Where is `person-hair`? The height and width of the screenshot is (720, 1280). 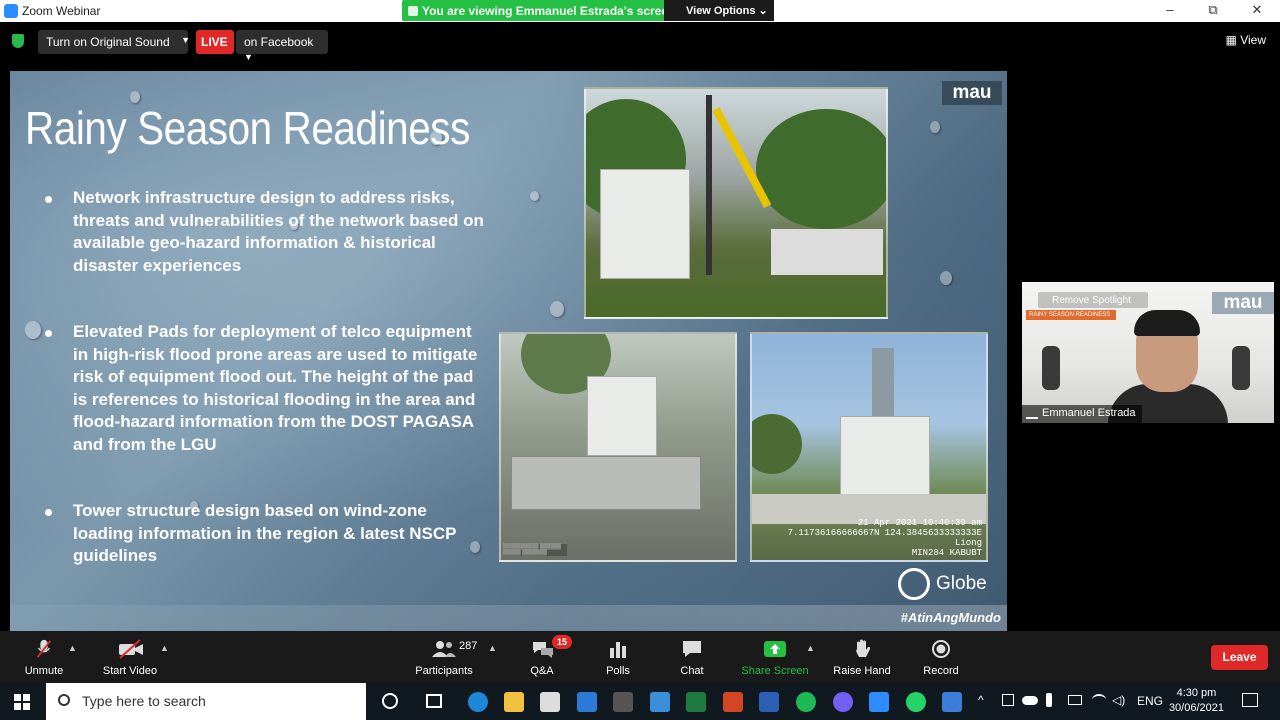
person-hair is located at coordinates (1167, 323).